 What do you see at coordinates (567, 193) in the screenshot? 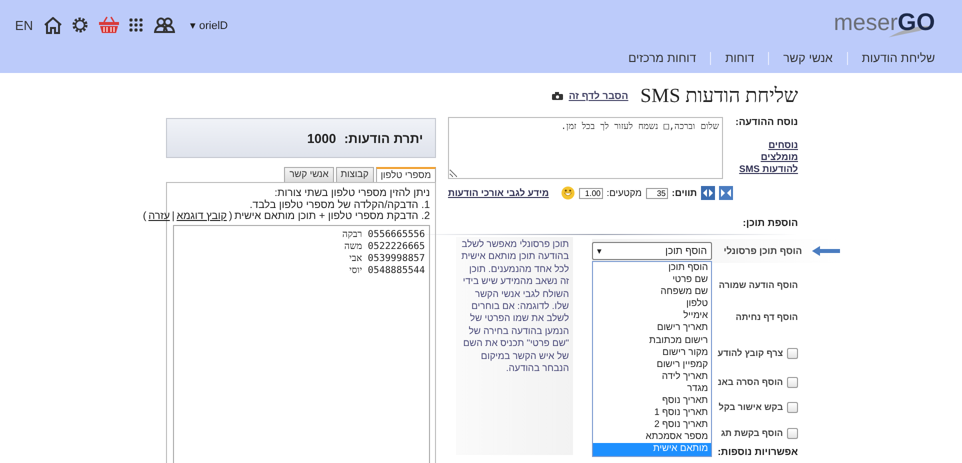
I see `smiley-icon` at bounding box center [567, 193].